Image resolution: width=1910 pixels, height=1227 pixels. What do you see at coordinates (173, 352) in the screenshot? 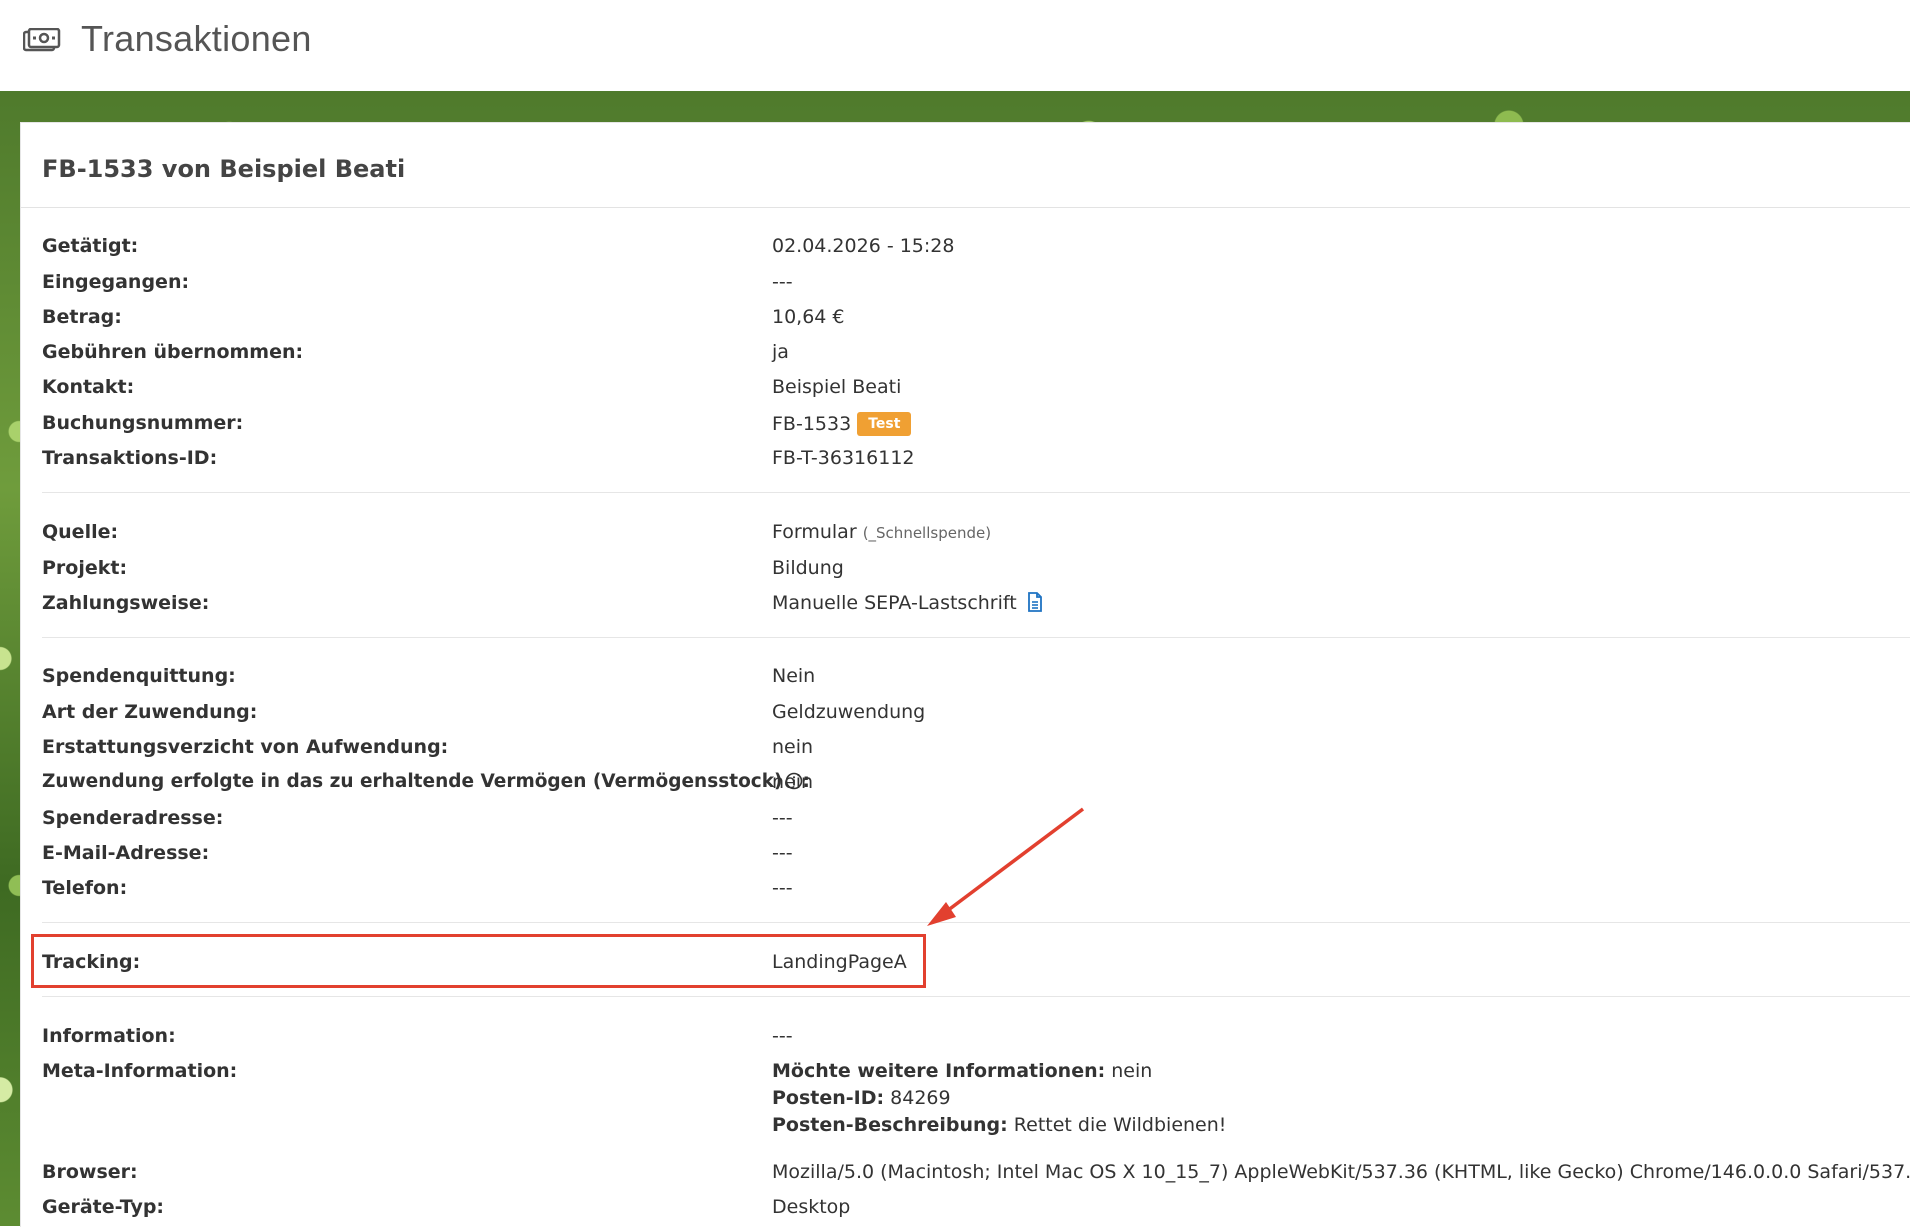
I see `label-gebuehren: Gebühren übernommen:` at bounding box center [173, 352].